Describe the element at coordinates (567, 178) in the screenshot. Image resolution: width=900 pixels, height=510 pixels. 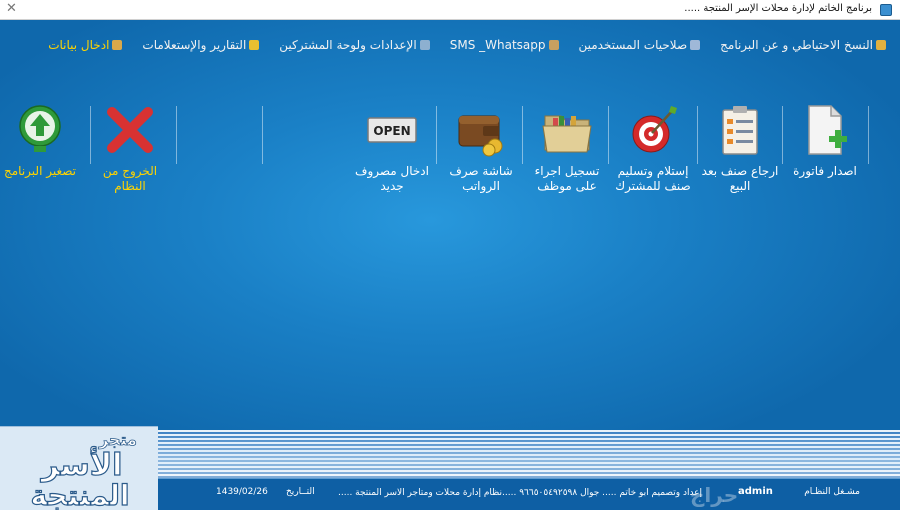
I see `tool-label: تسجيل اجراء على موظف` at that location.